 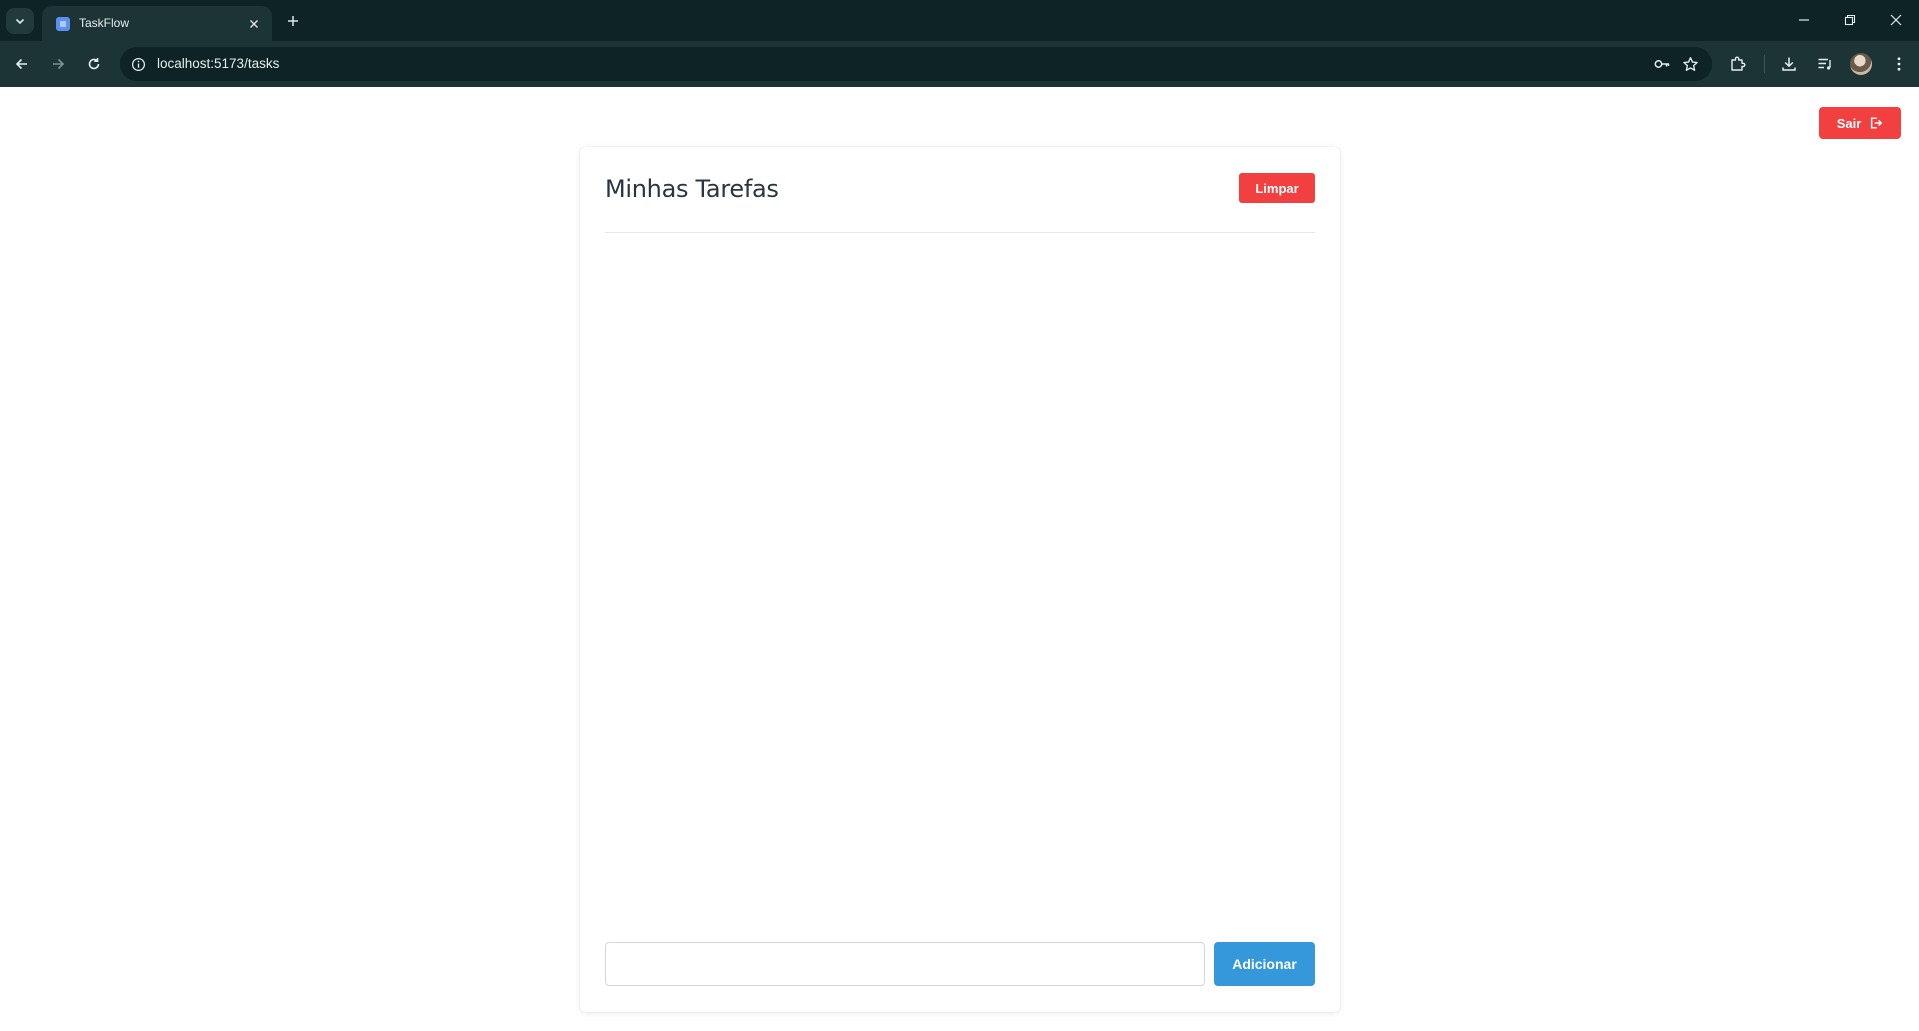 I want to click on page-title: Minhas Tarefas, so click(x=692, y=189).